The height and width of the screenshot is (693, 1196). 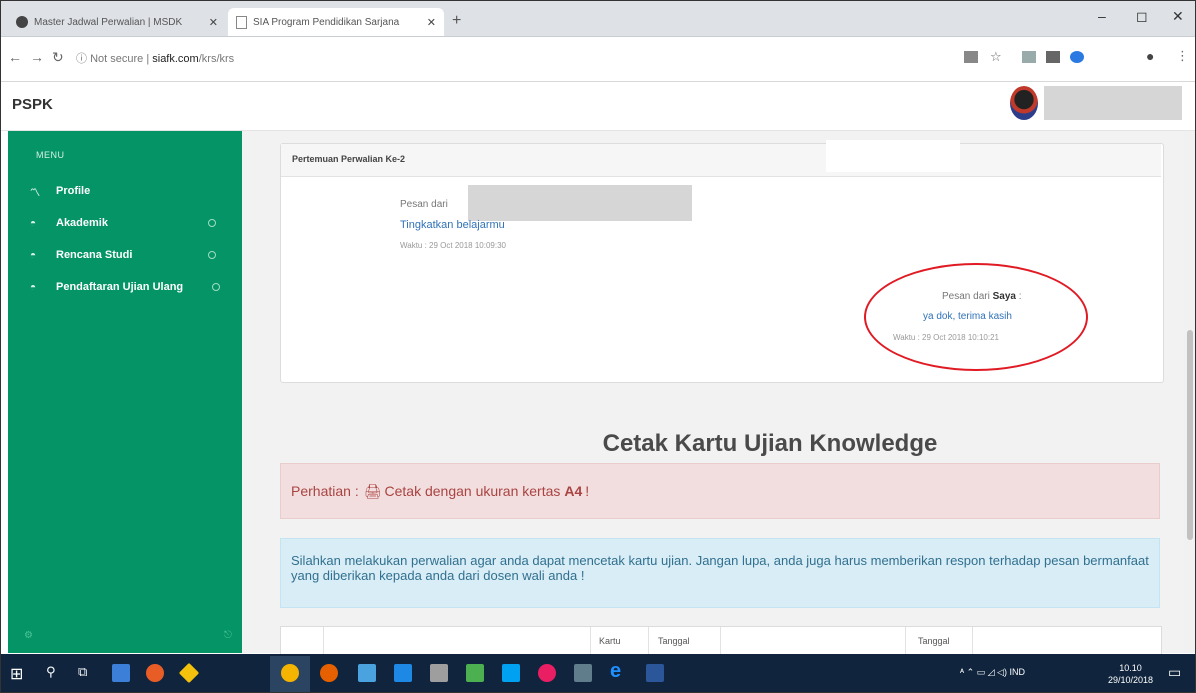 What do you see at coordinates (424, 204) in the screenshot?
I see `message-sender: Pesan dari` at bounding box center [424, 204].